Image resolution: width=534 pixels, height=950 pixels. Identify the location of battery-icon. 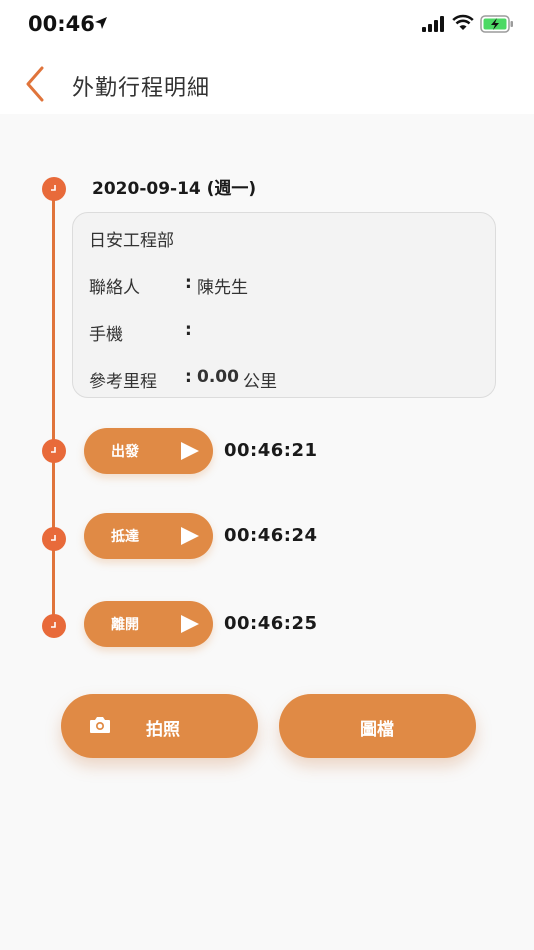
(496, 24).